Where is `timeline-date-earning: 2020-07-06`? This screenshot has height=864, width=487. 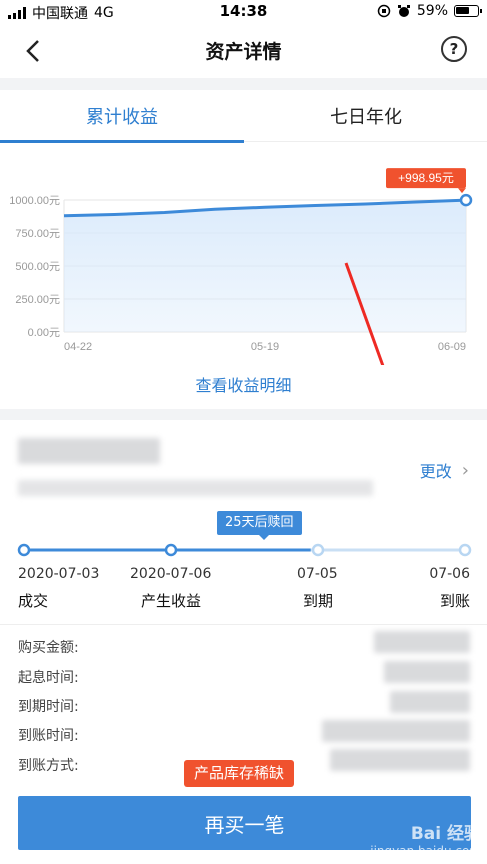 timeline-date-earning: 2020-07-06 is located at coordinates (171, 574).